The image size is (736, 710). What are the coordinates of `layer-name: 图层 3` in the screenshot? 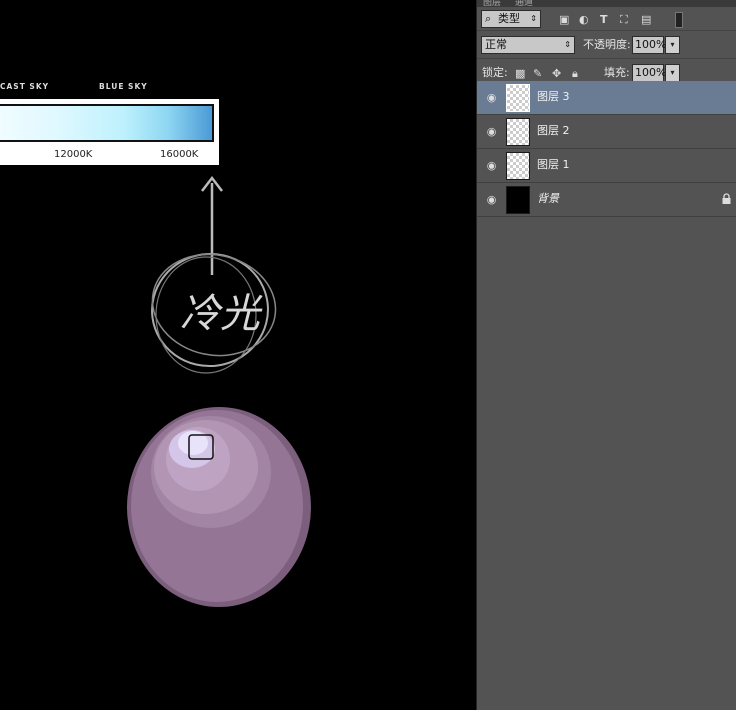 It's located at (553, 97).